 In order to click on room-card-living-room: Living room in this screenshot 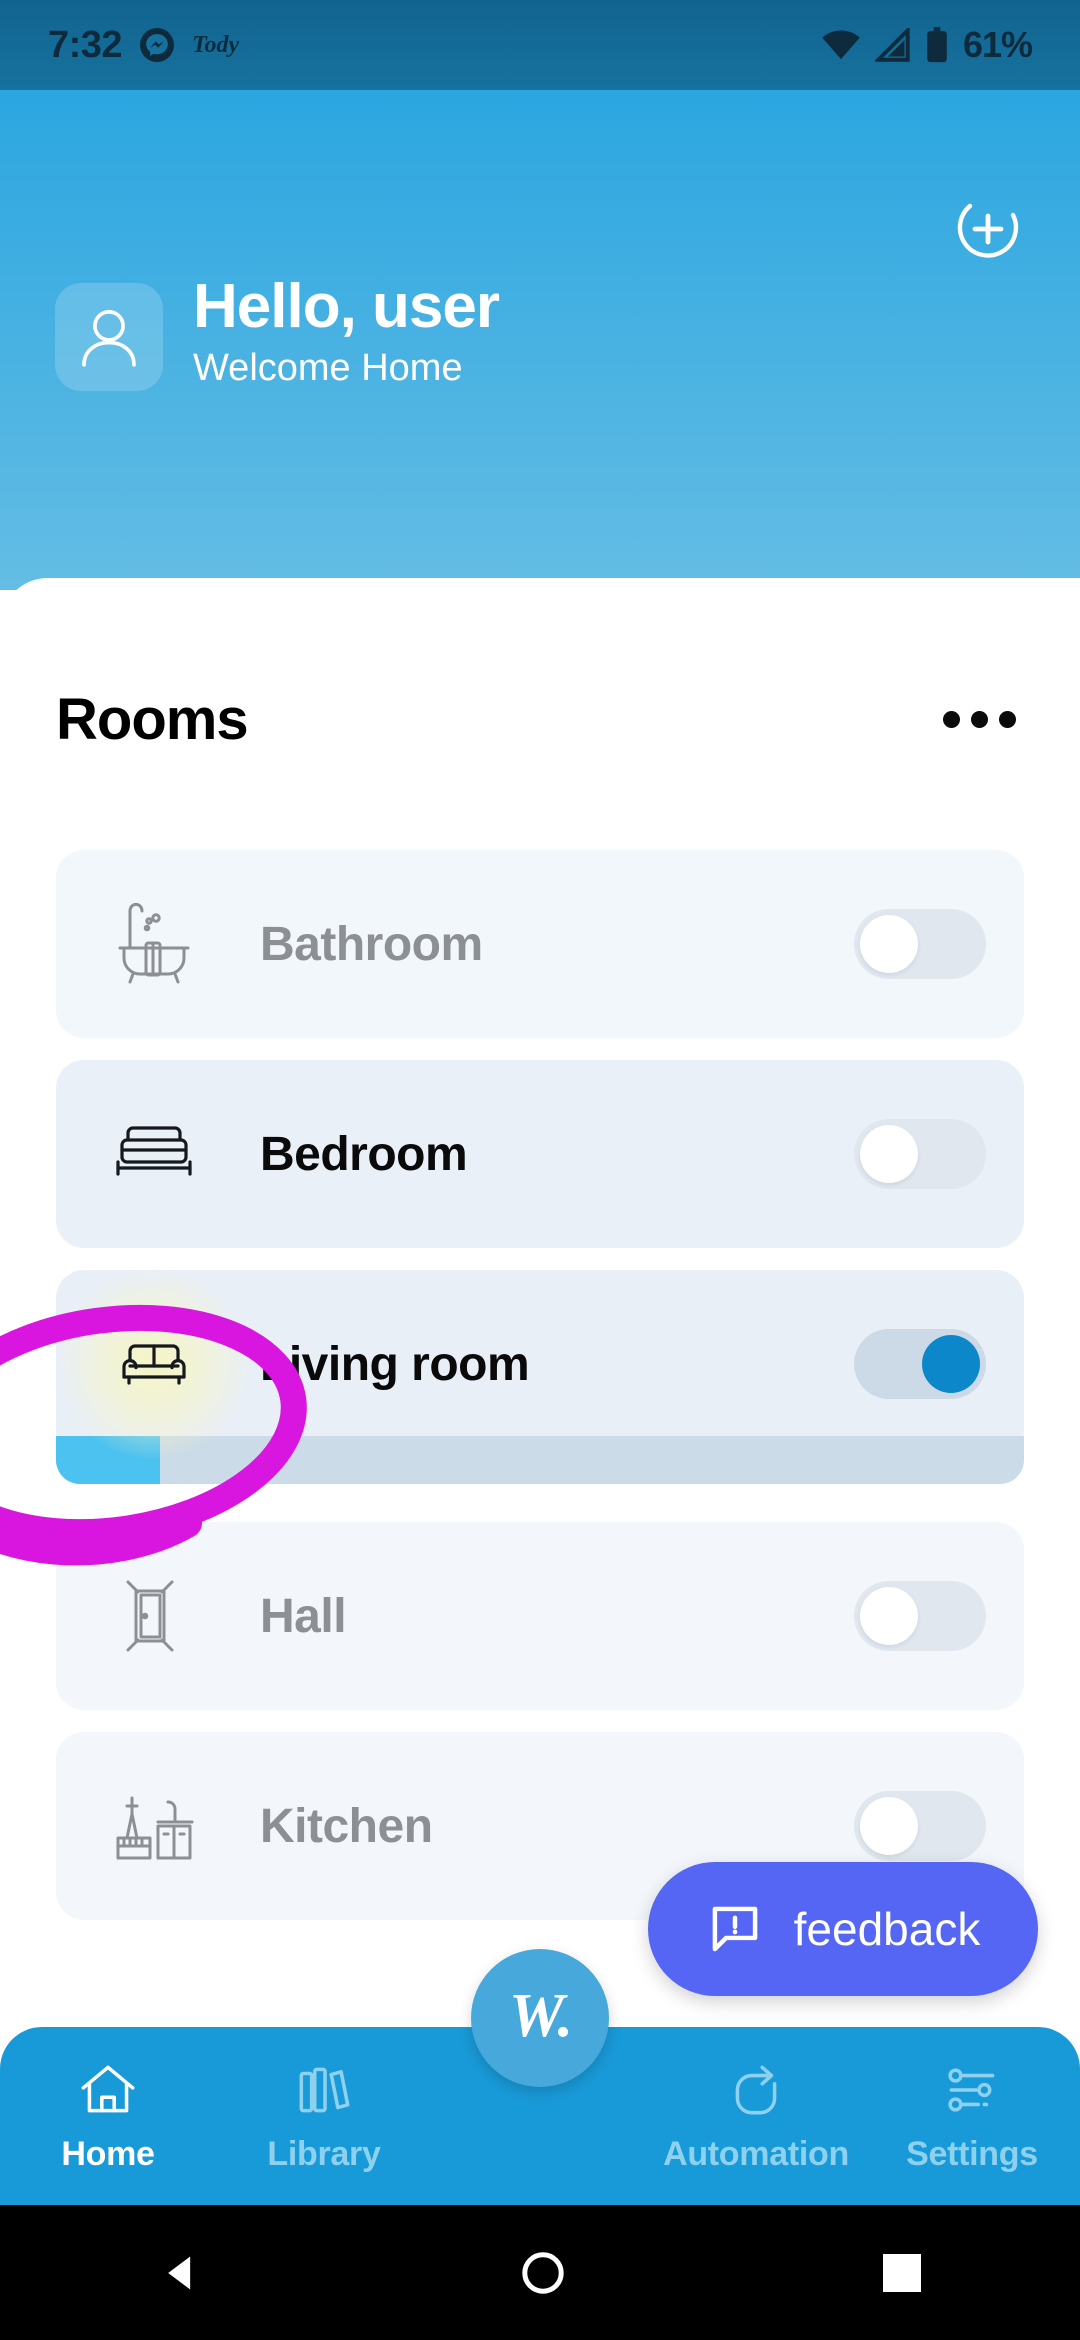, I will do `click(540, 1376)`.